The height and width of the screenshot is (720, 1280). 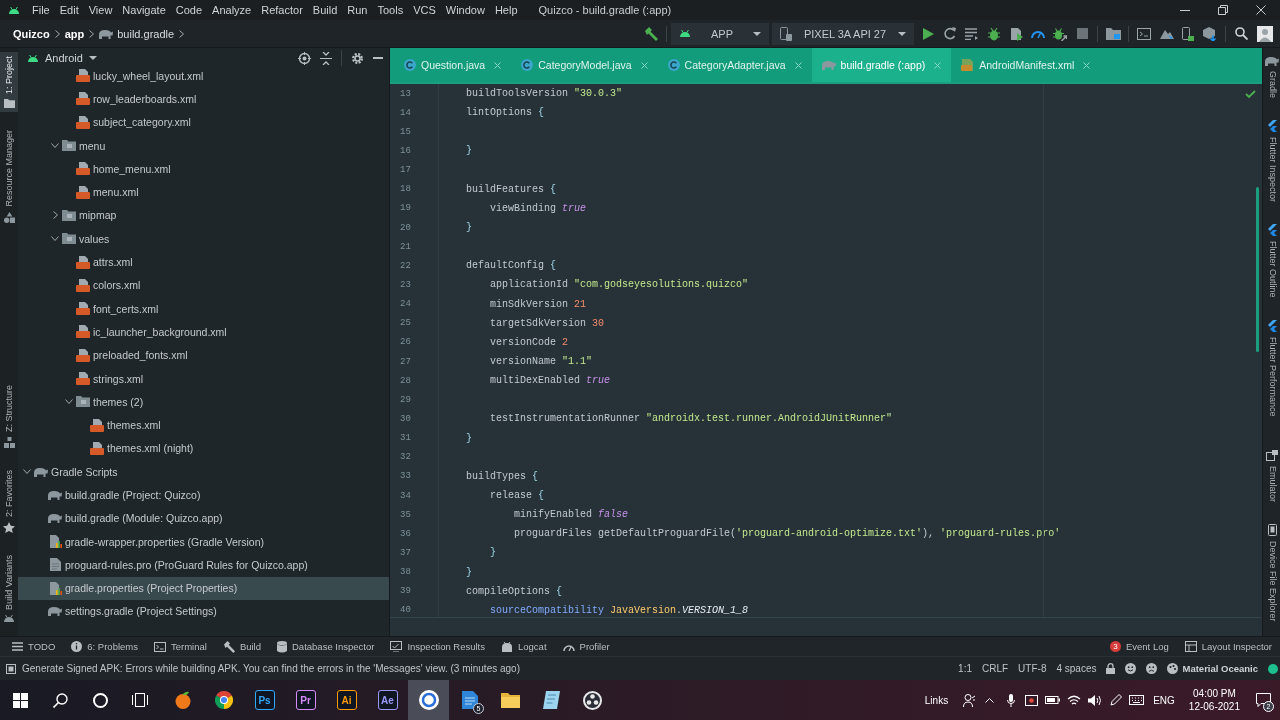 What do you see at coordinates (203, 588) in the screenshot?
I see `tree-item: gradle.properties (Project Properties)` at bounding box center [203, 588].